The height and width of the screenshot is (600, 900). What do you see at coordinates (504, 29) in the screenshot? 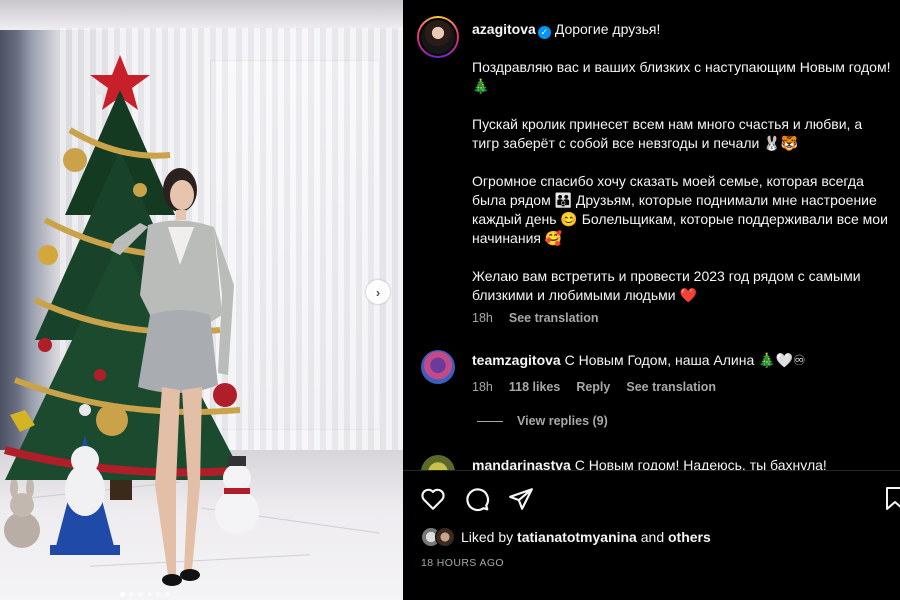
I see `author-username: azagitova` at bounding box center [504, 29].